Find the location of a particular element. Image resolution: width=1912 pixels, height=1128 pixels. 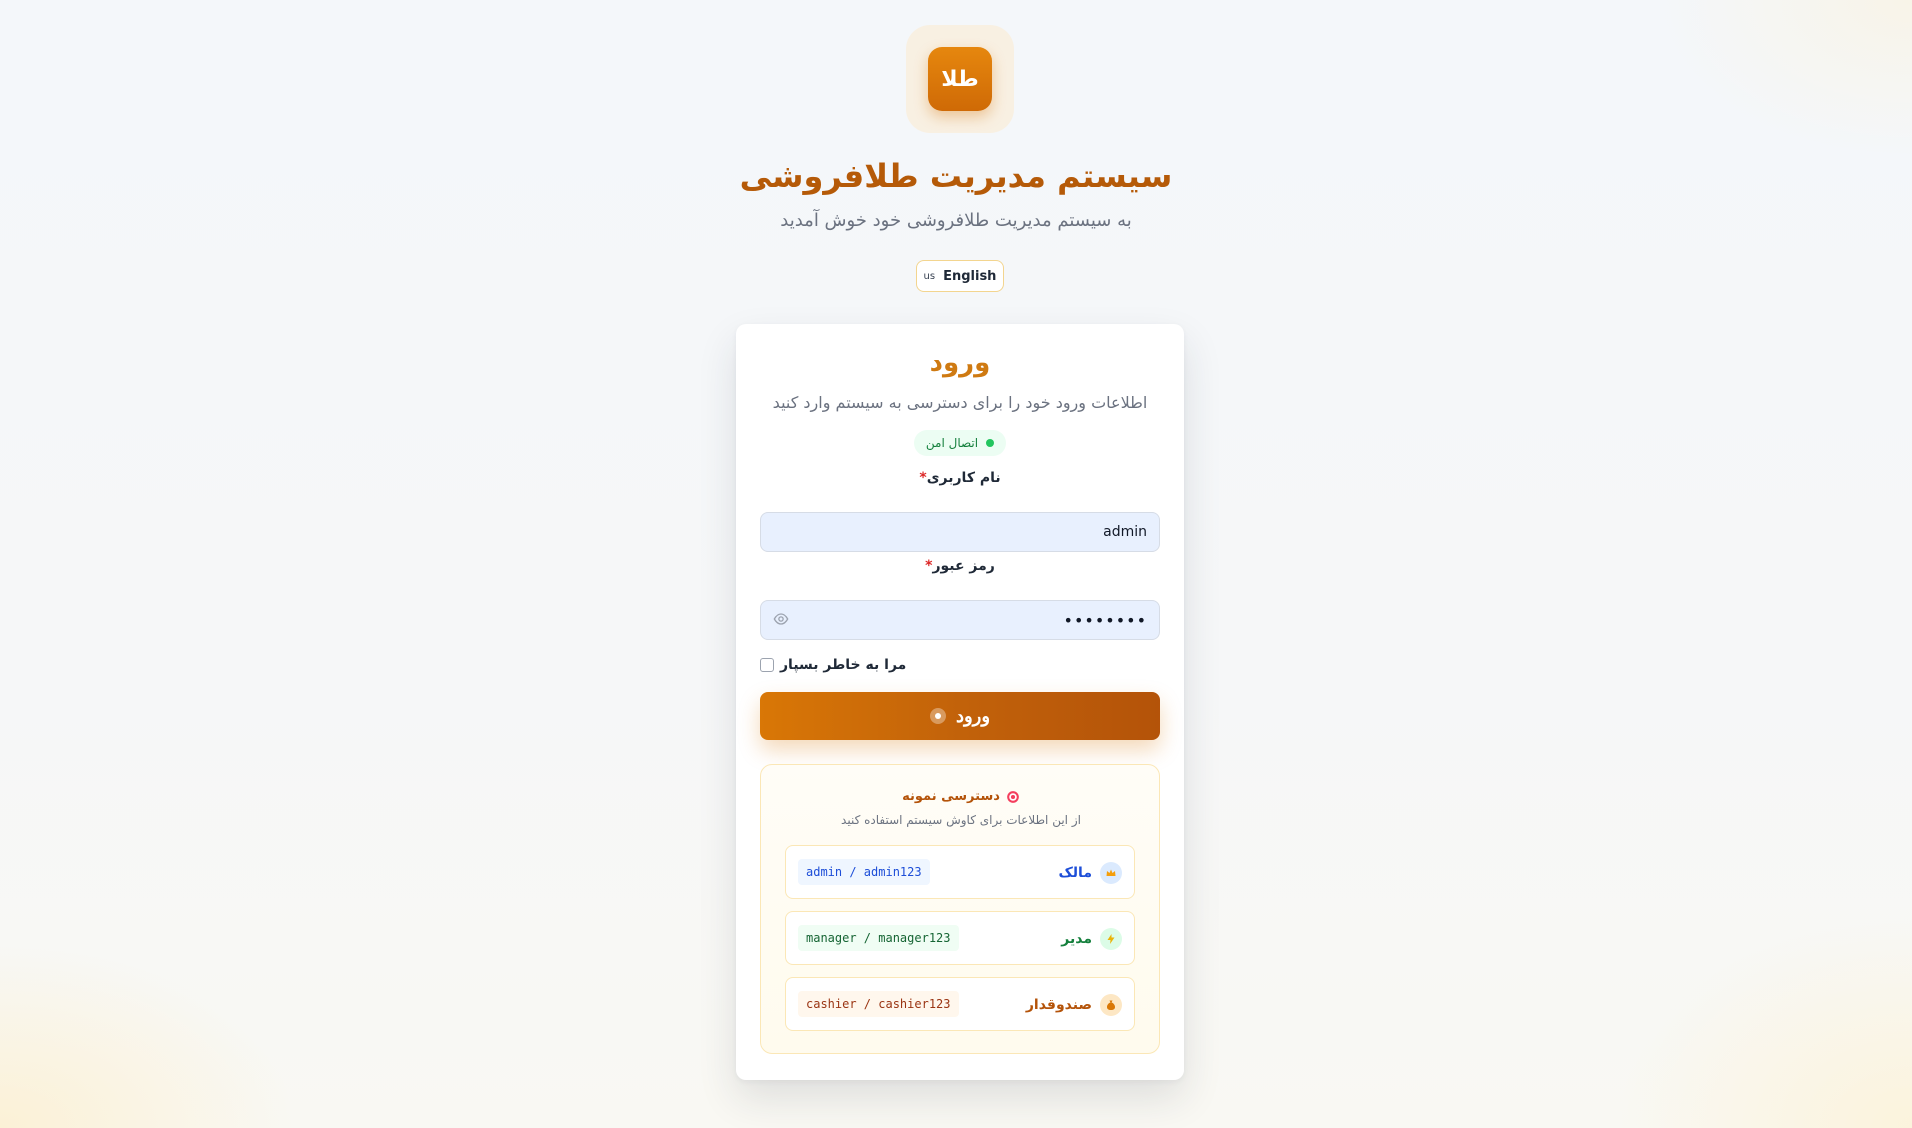

demo-account-role: مالک is located at coordinates (1090, 873).